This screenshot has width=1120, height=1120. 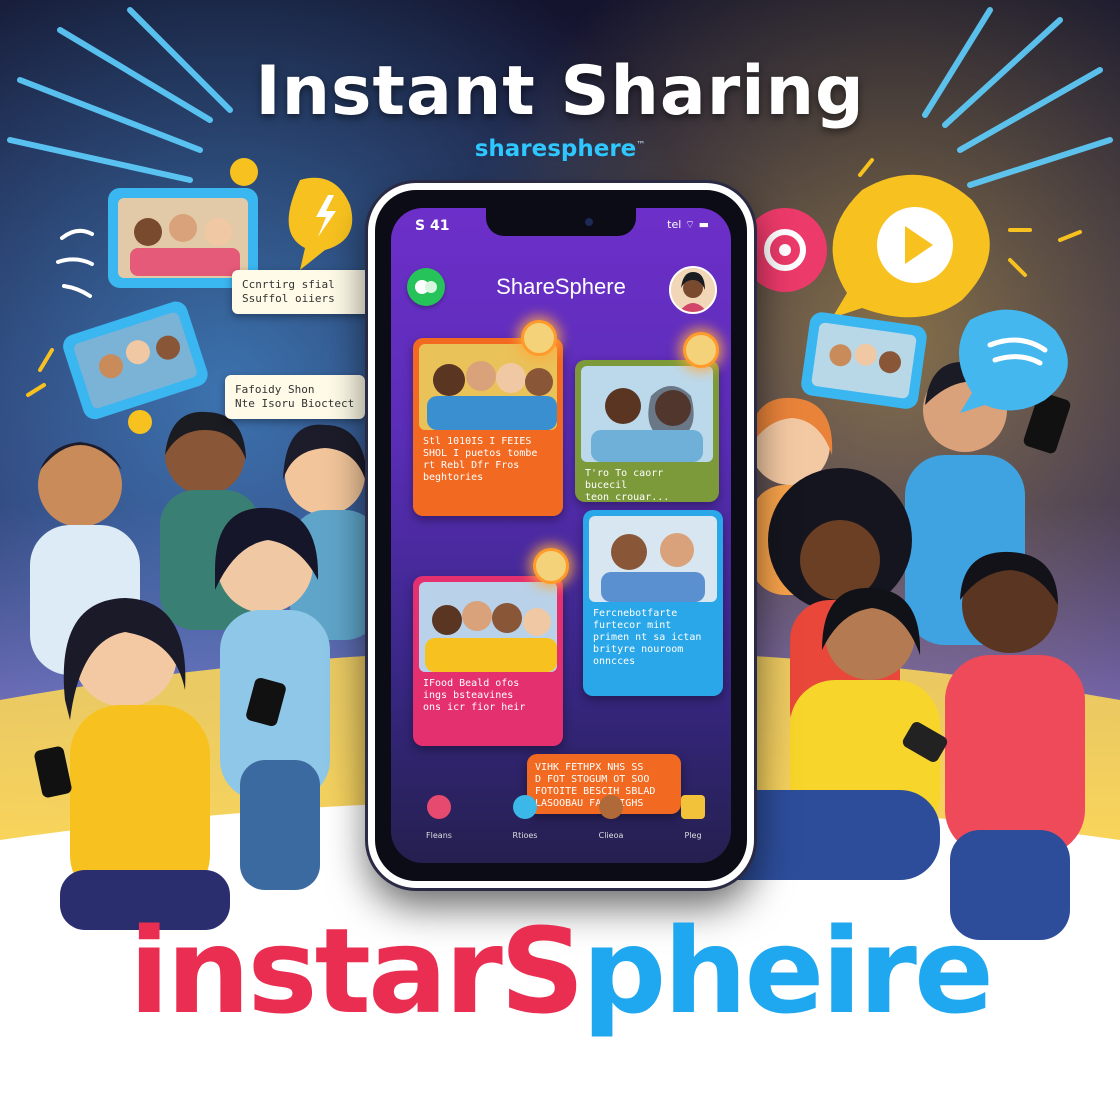 What do you see at coordinates (356, 971) in the screenshot?
I see `wordmark-part-1: instarS` at bounding box center [356, 971].